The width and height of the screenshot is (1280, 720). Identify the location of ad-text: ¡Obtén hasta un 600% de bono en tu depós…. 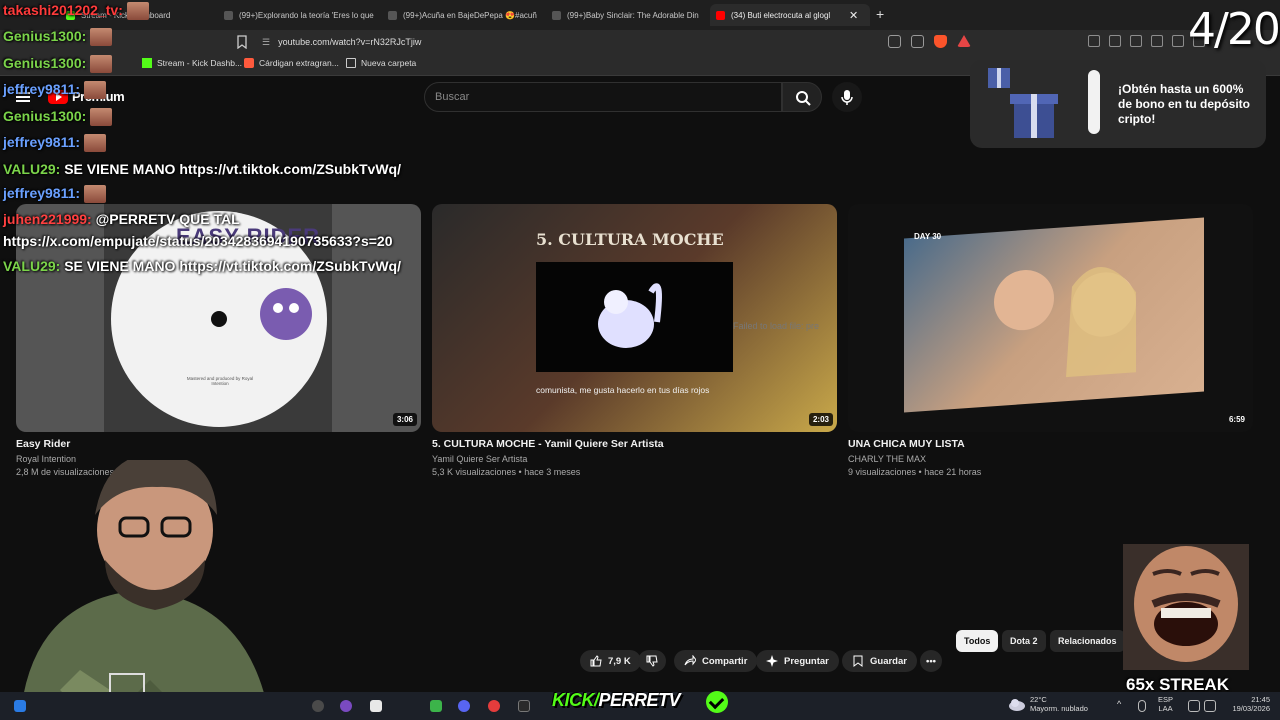
(1184, 104).